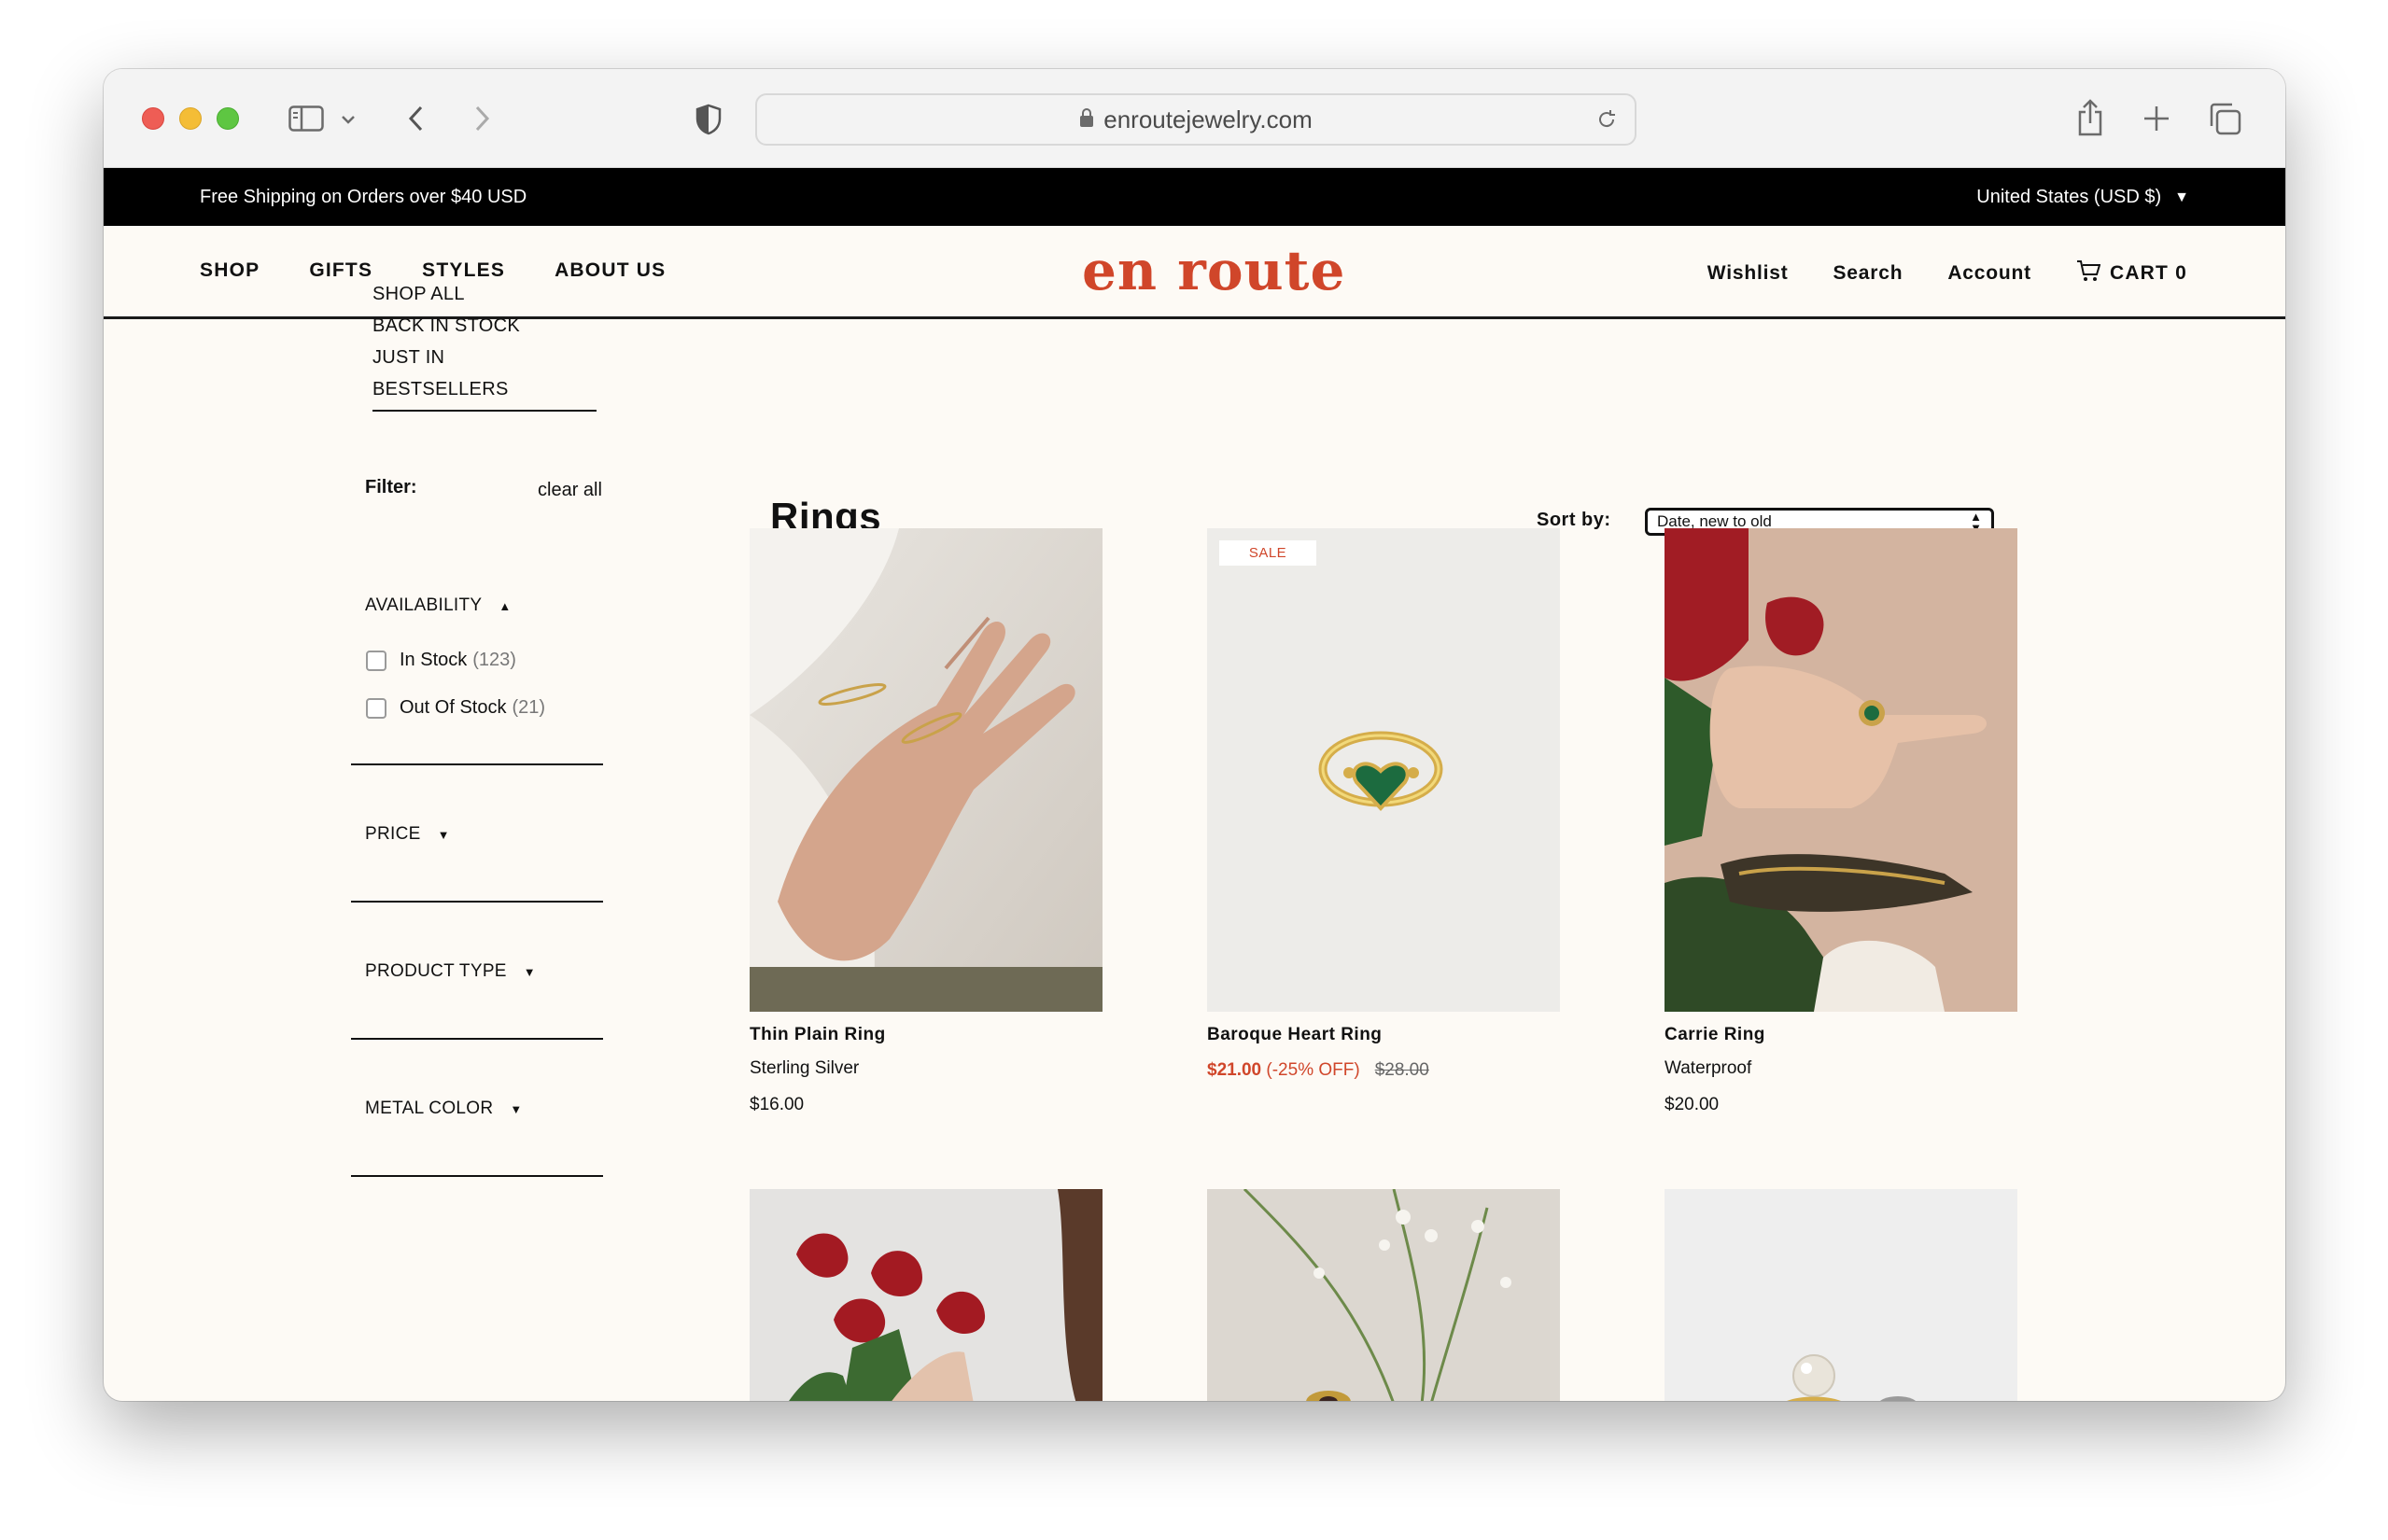  What do you see at coordinates (2069, 197) in the screenshot?
I see `currency-label: United States (USD $)` at bounding box center [2069, 197].